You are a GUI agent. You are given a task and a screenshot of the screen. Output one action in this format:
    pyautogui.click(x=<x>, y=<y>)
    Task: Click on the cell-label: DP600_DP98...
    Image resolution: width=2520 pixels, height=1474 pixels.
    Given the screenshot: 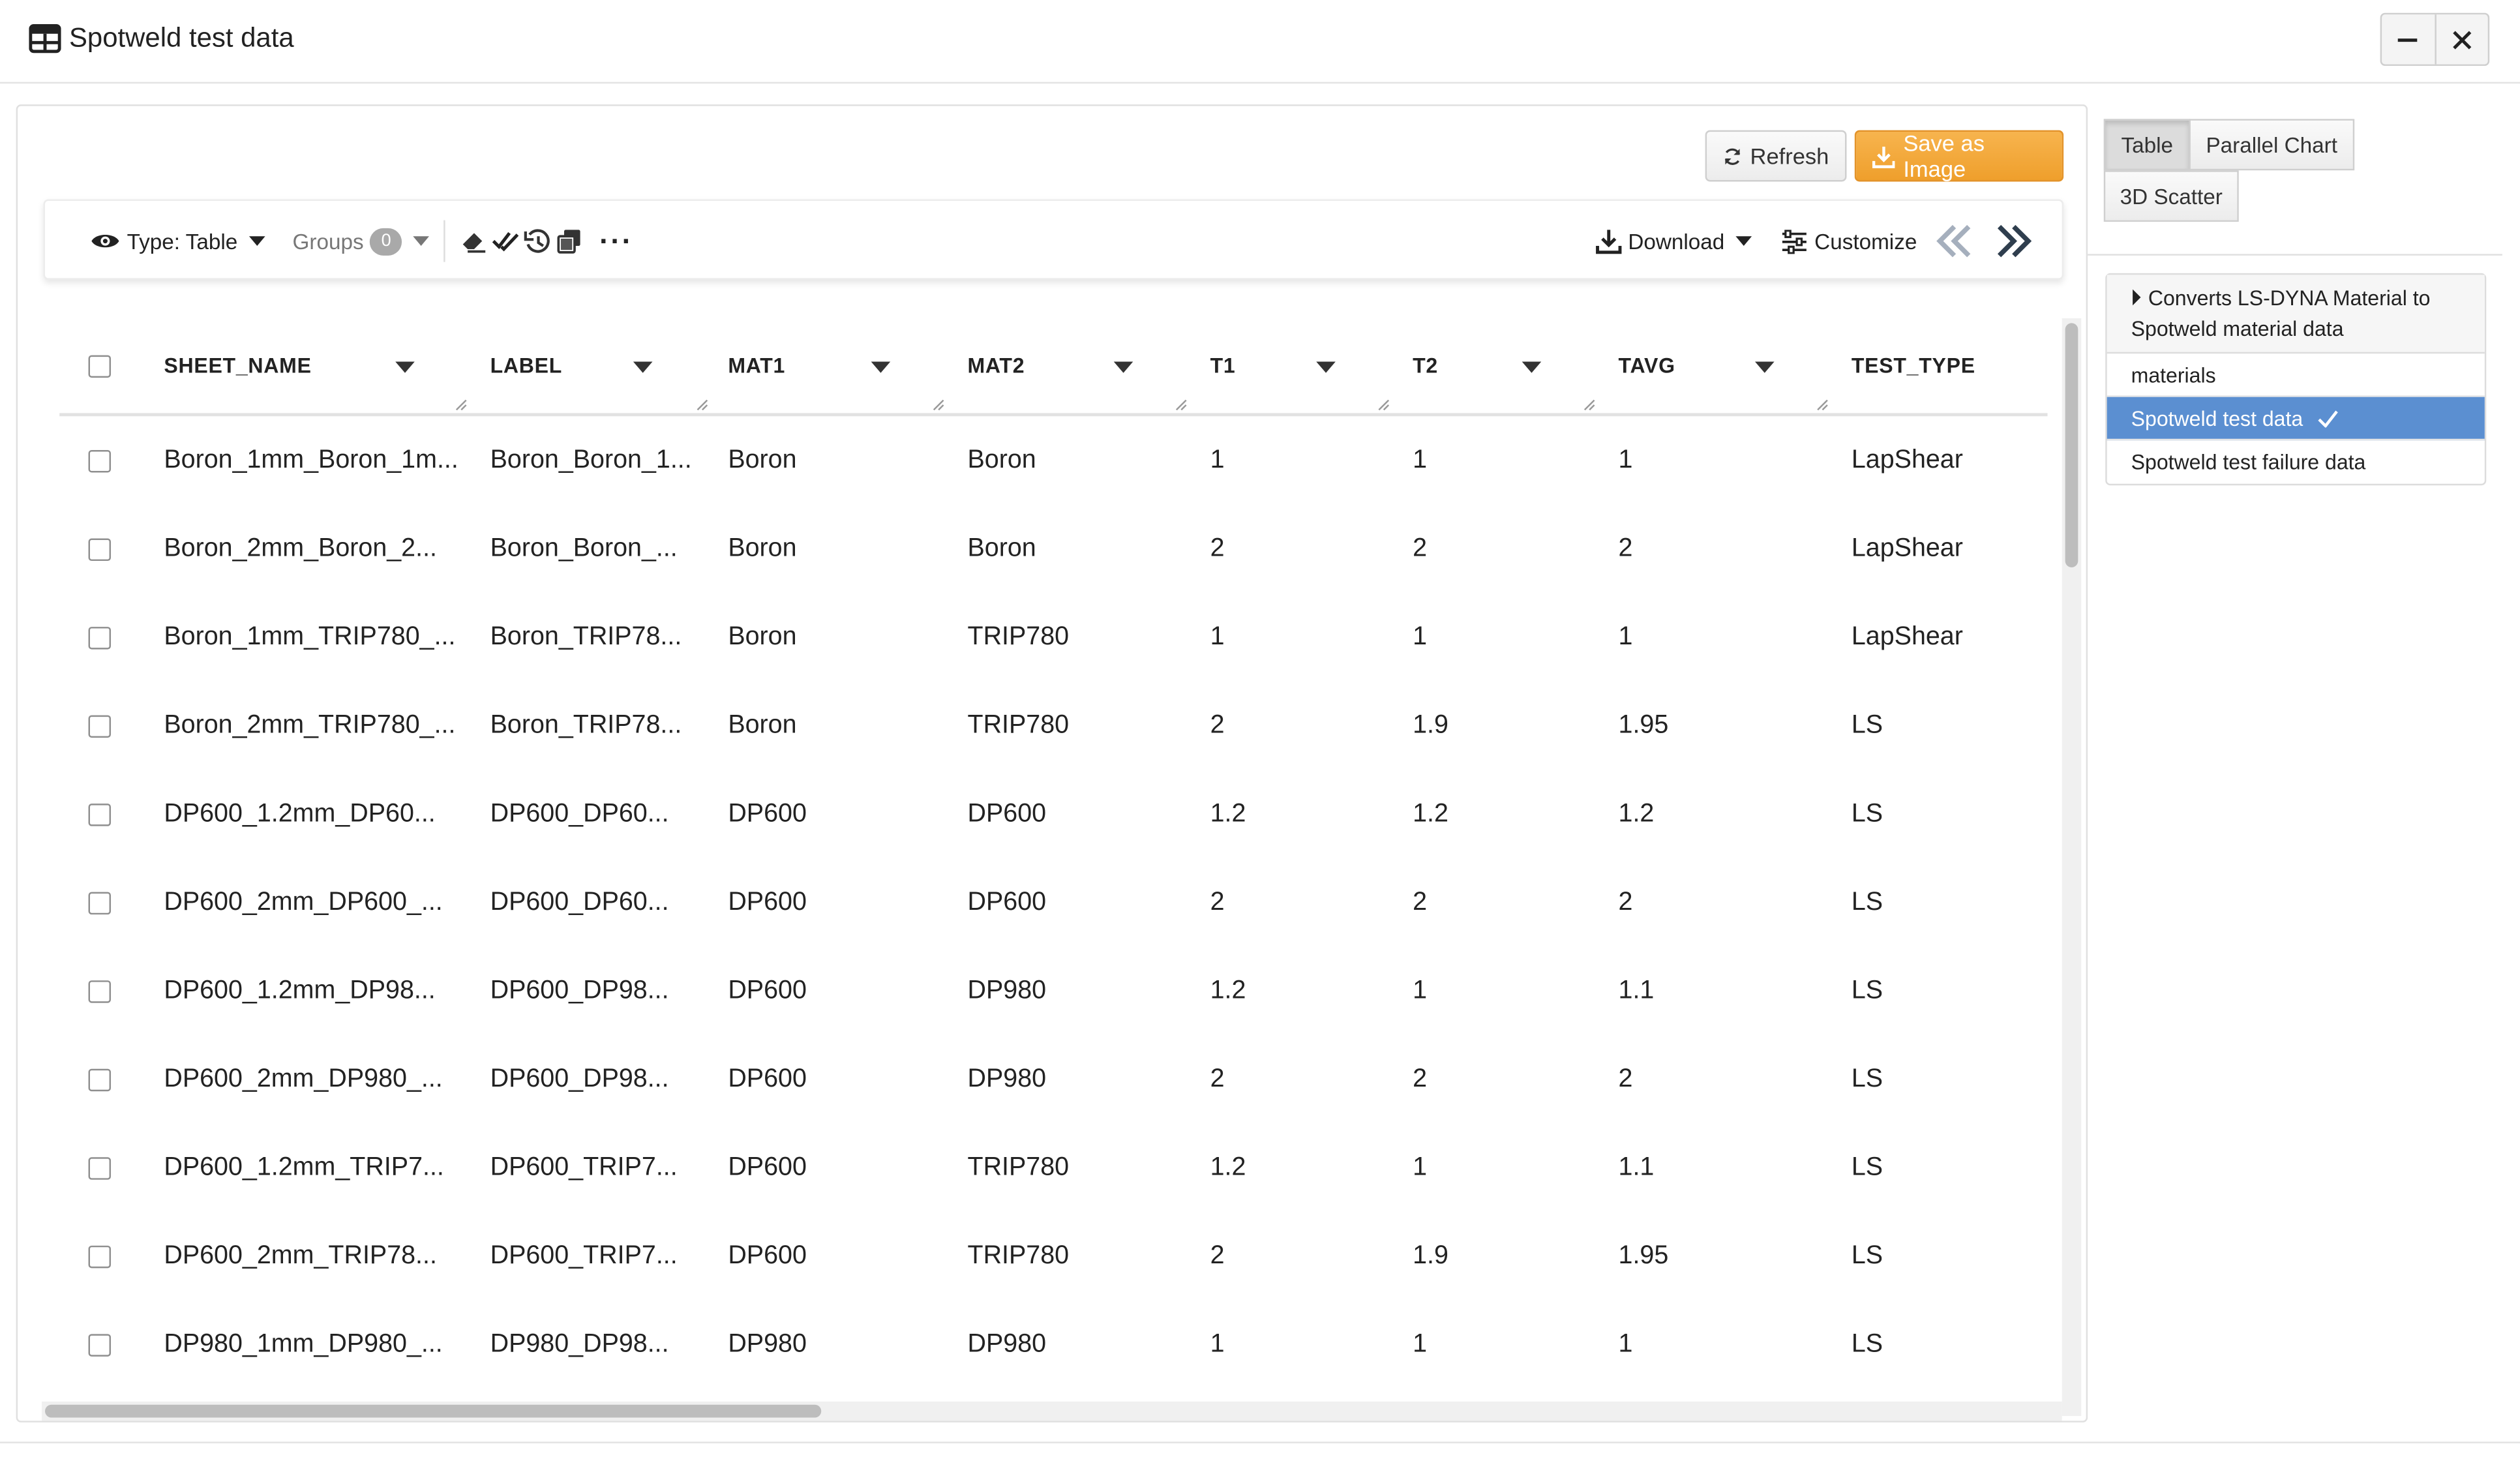 What is the action you would take?
    pyautogui.click(x=579, y=1078)
    